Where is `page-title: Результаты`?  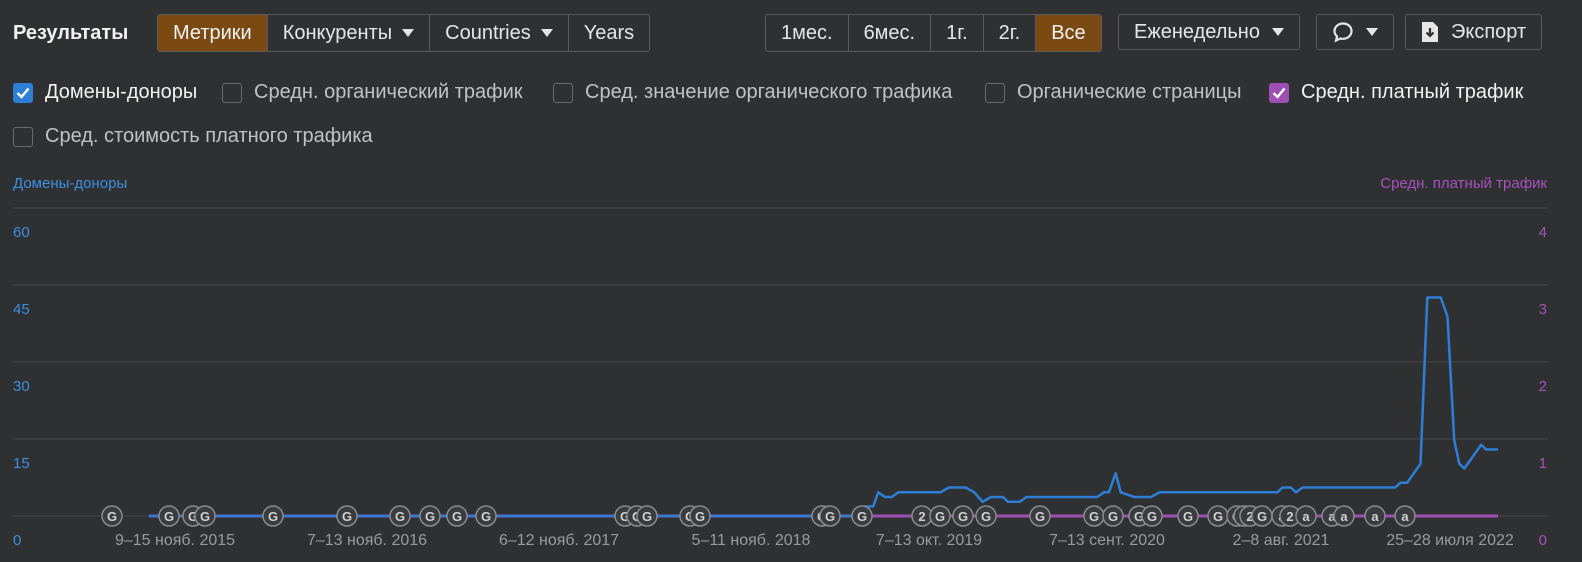
page-title: Результаты is located at coordinates (71, 33).